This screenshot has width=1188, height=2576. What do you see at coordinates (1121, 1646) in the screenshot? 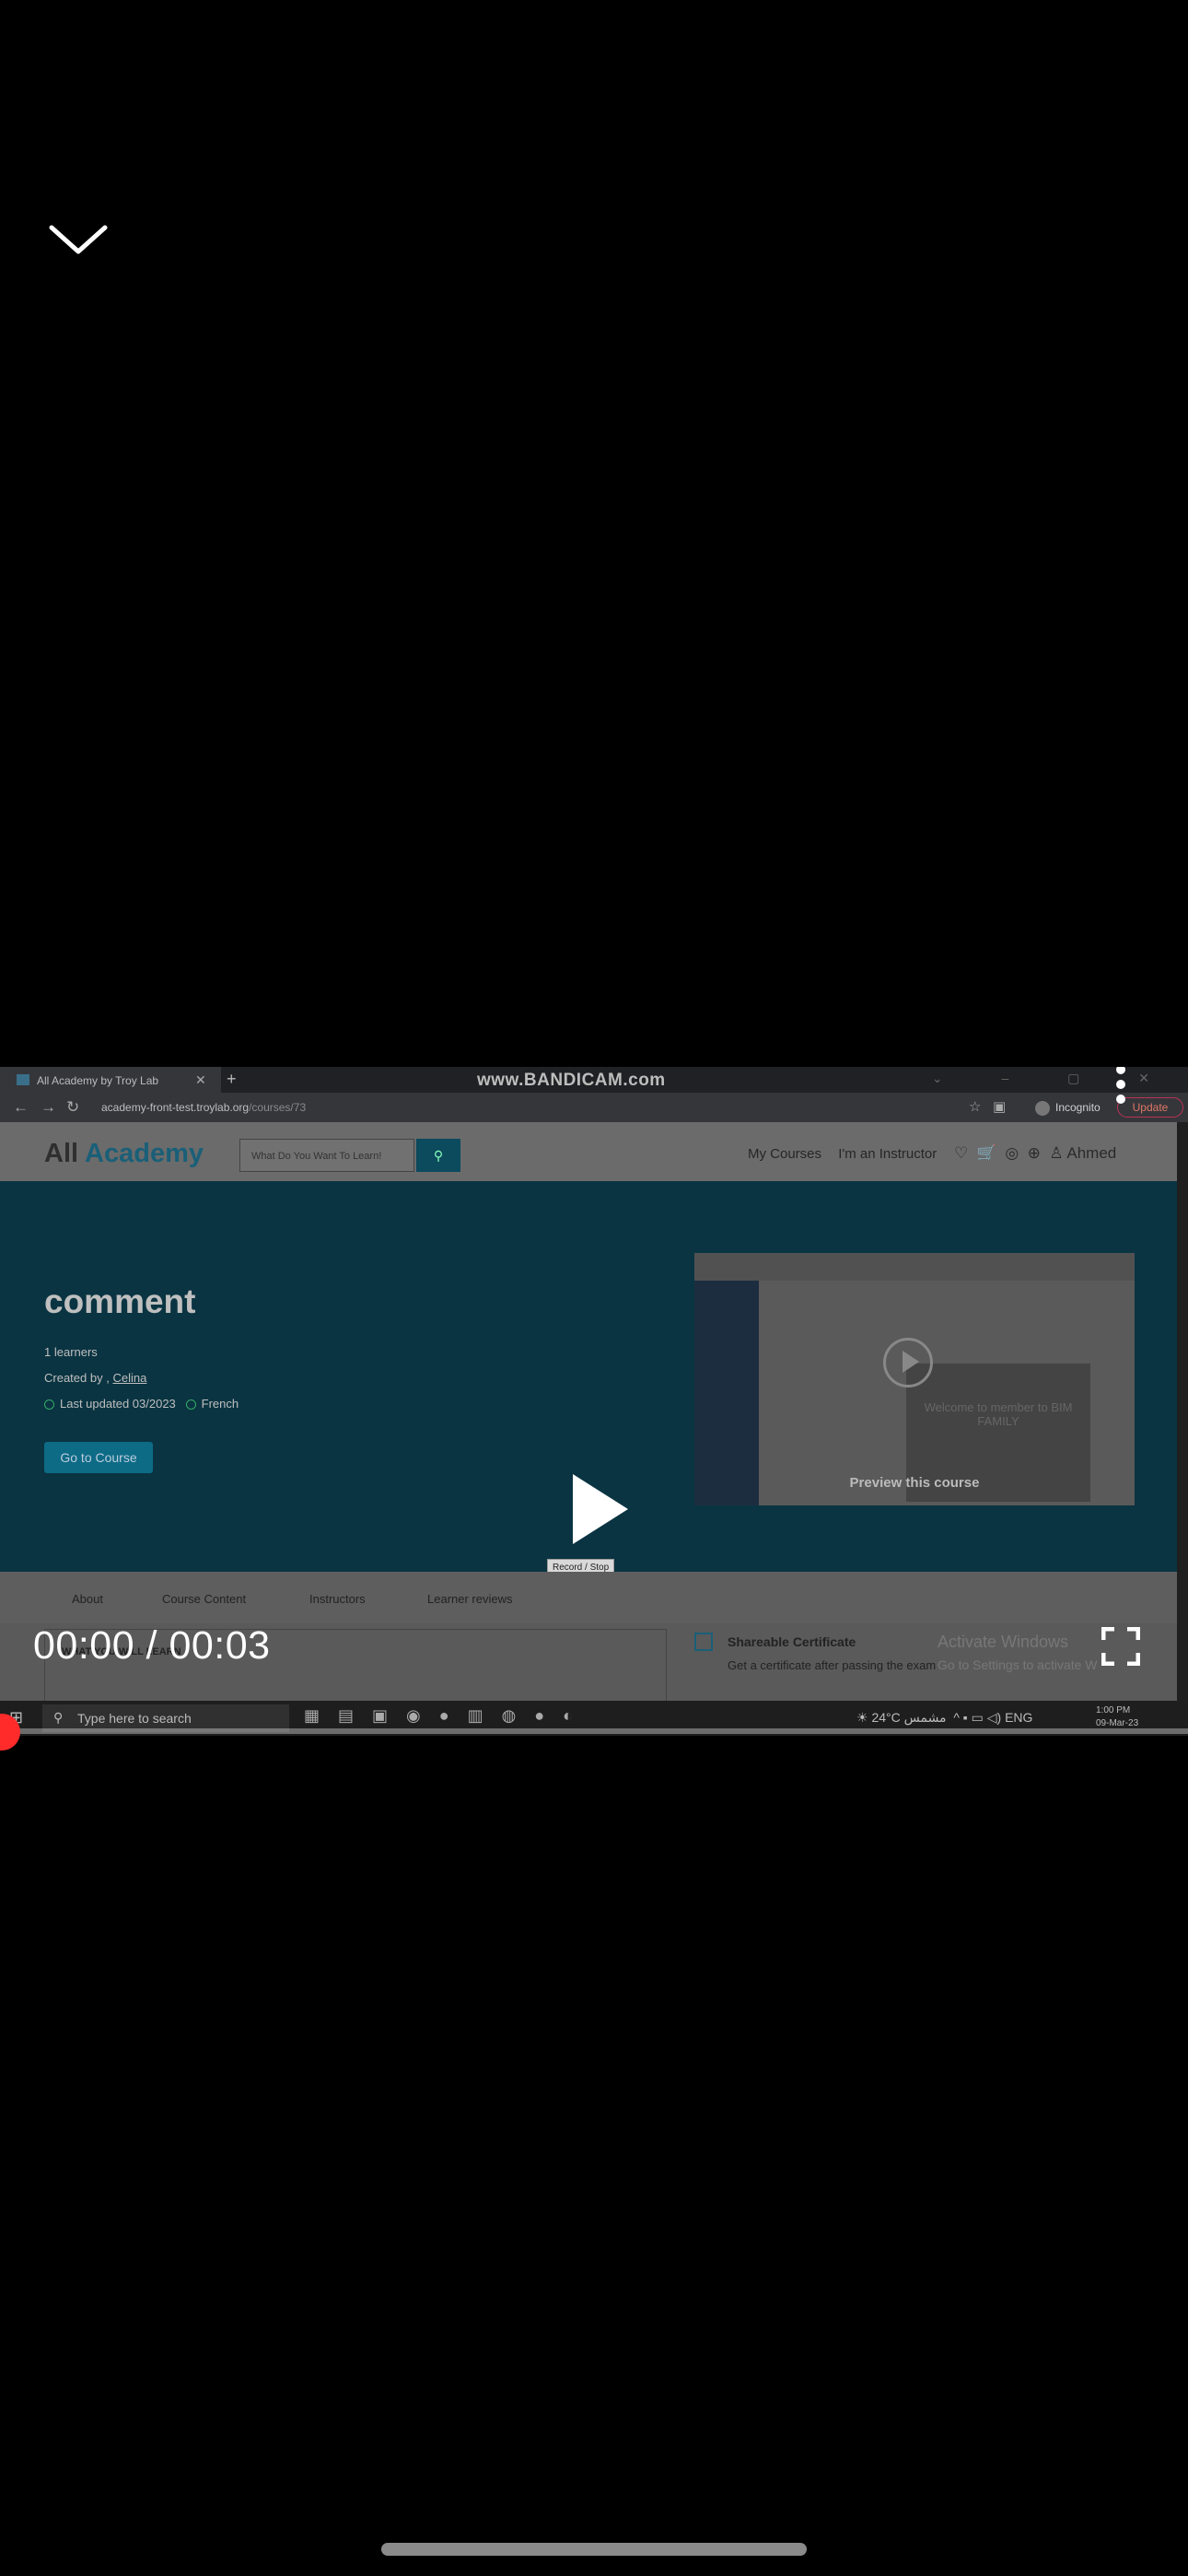
I see `fullscreen-icon` at bounding box center [1121, 1646].